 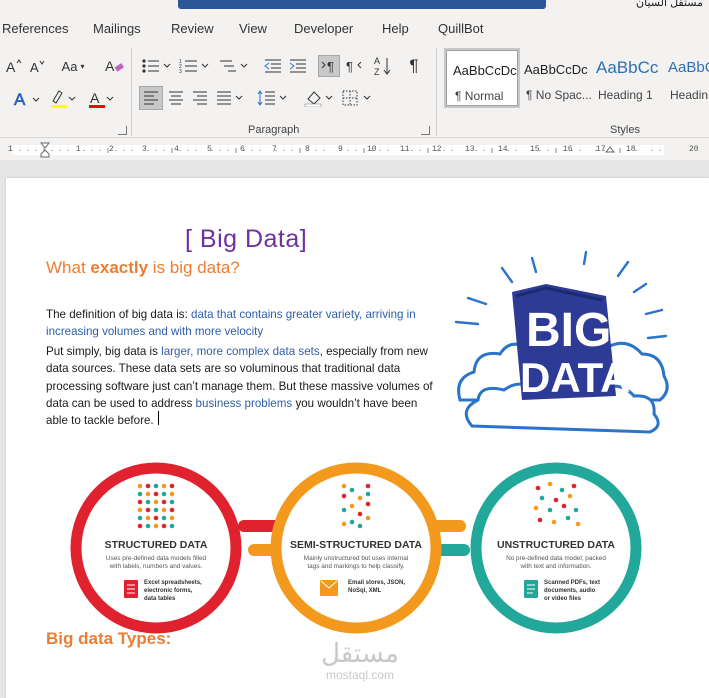 What do you see at coordinates (274, 149) in the screenshot?
I see `ruler-tick-label: 7` at bounding box center [274, 149].